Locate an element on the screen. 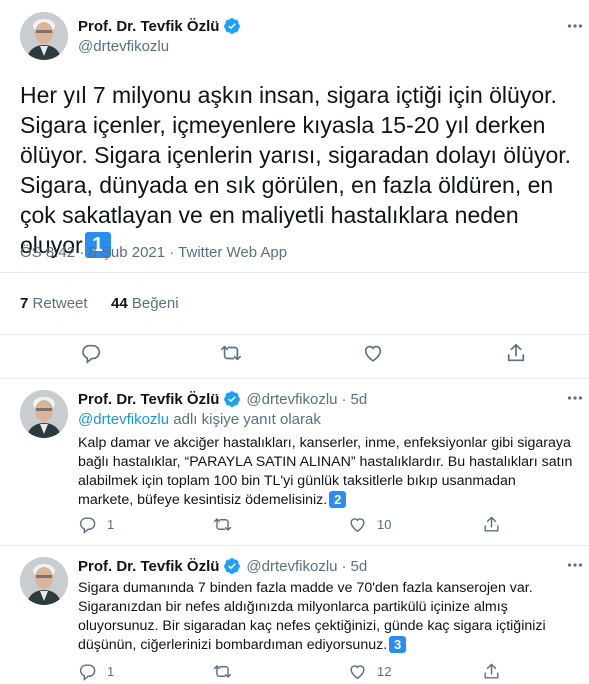  reply-context: @drtevfikozlu adlı kişiye yanıt olarak is located at coordinates (199, 419).